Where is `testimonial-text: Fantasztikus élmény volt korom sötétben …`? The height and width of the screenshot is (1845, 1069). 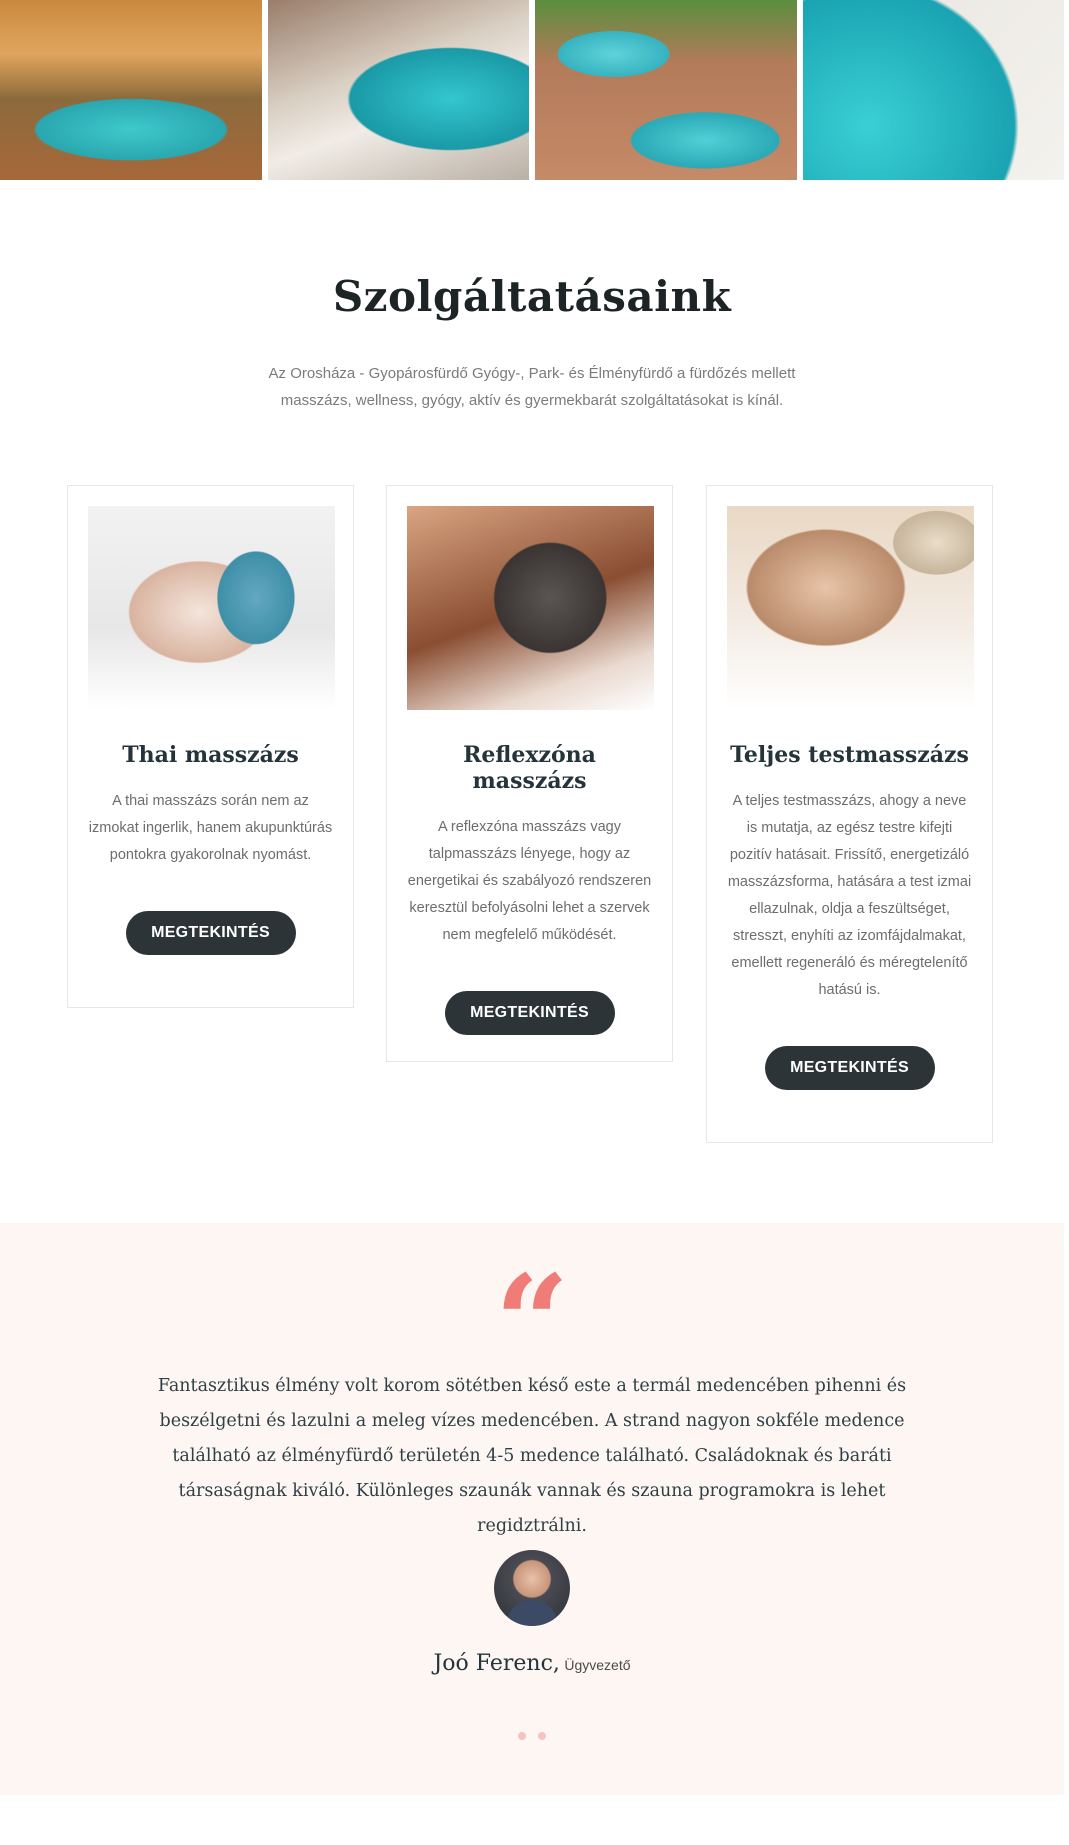
testimonial-text: Fantasztikus élmény volt korom sötétben … is located at coordinates (532, 1456).